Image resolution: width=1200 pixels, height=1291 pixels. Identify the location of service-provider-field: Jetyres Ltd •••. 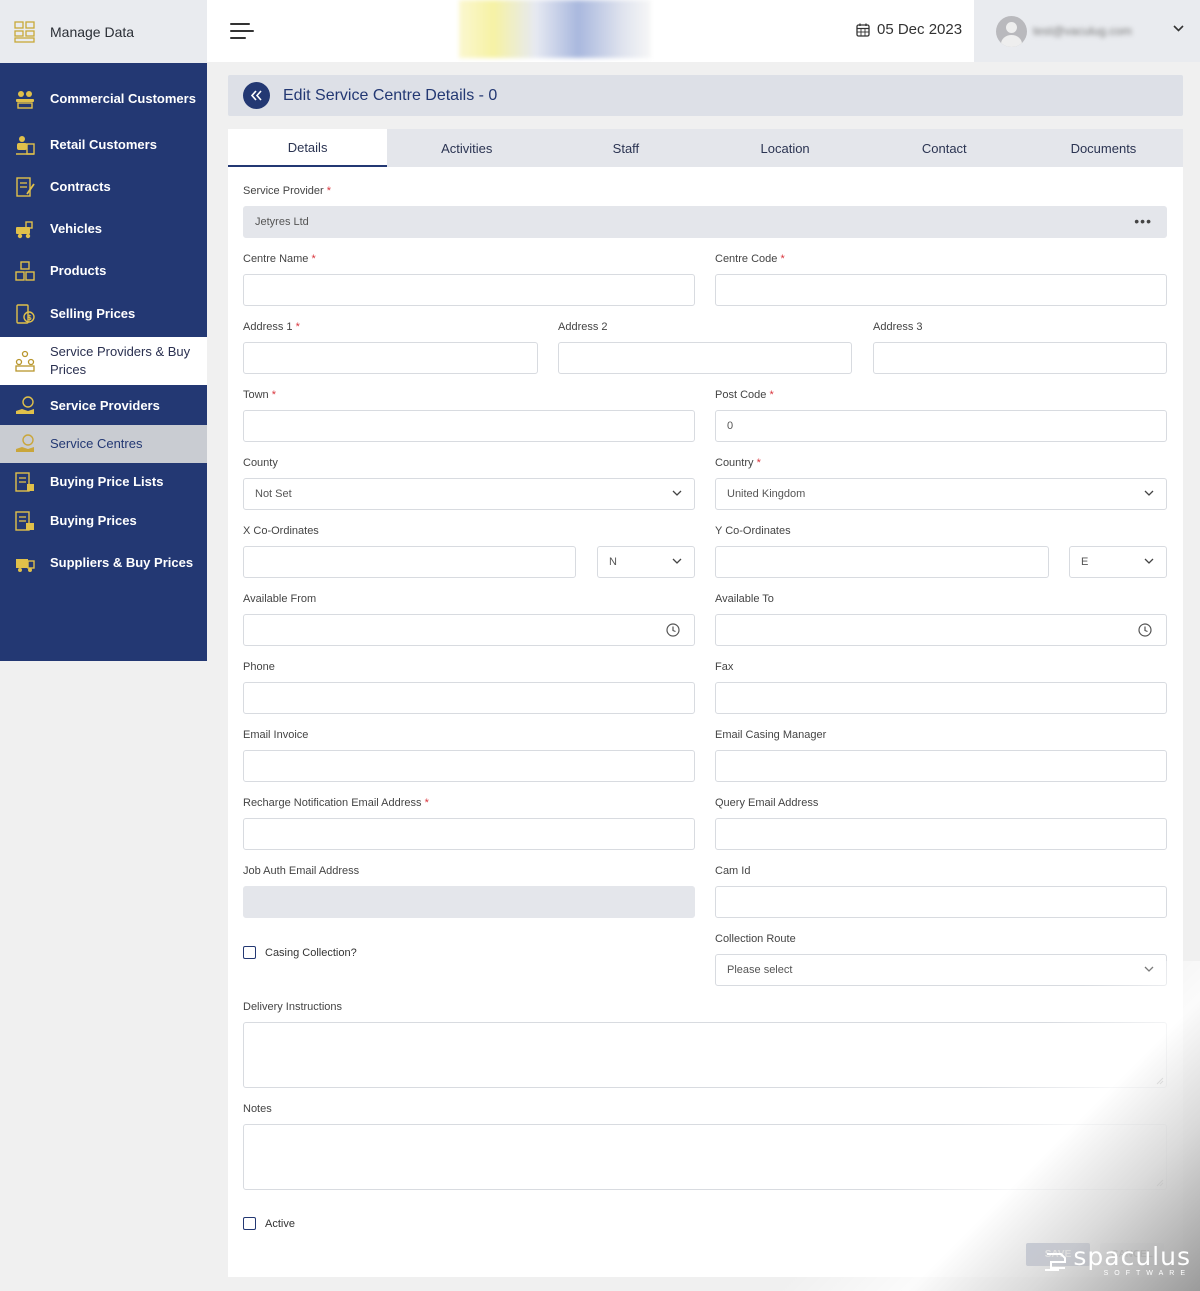
(705, 222).